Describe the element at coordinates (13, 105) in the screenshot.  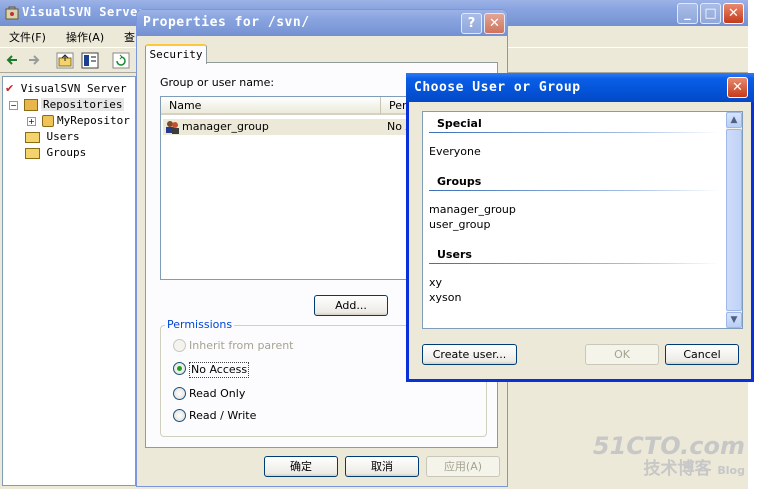
I see `collapse-icon: −` at that location.